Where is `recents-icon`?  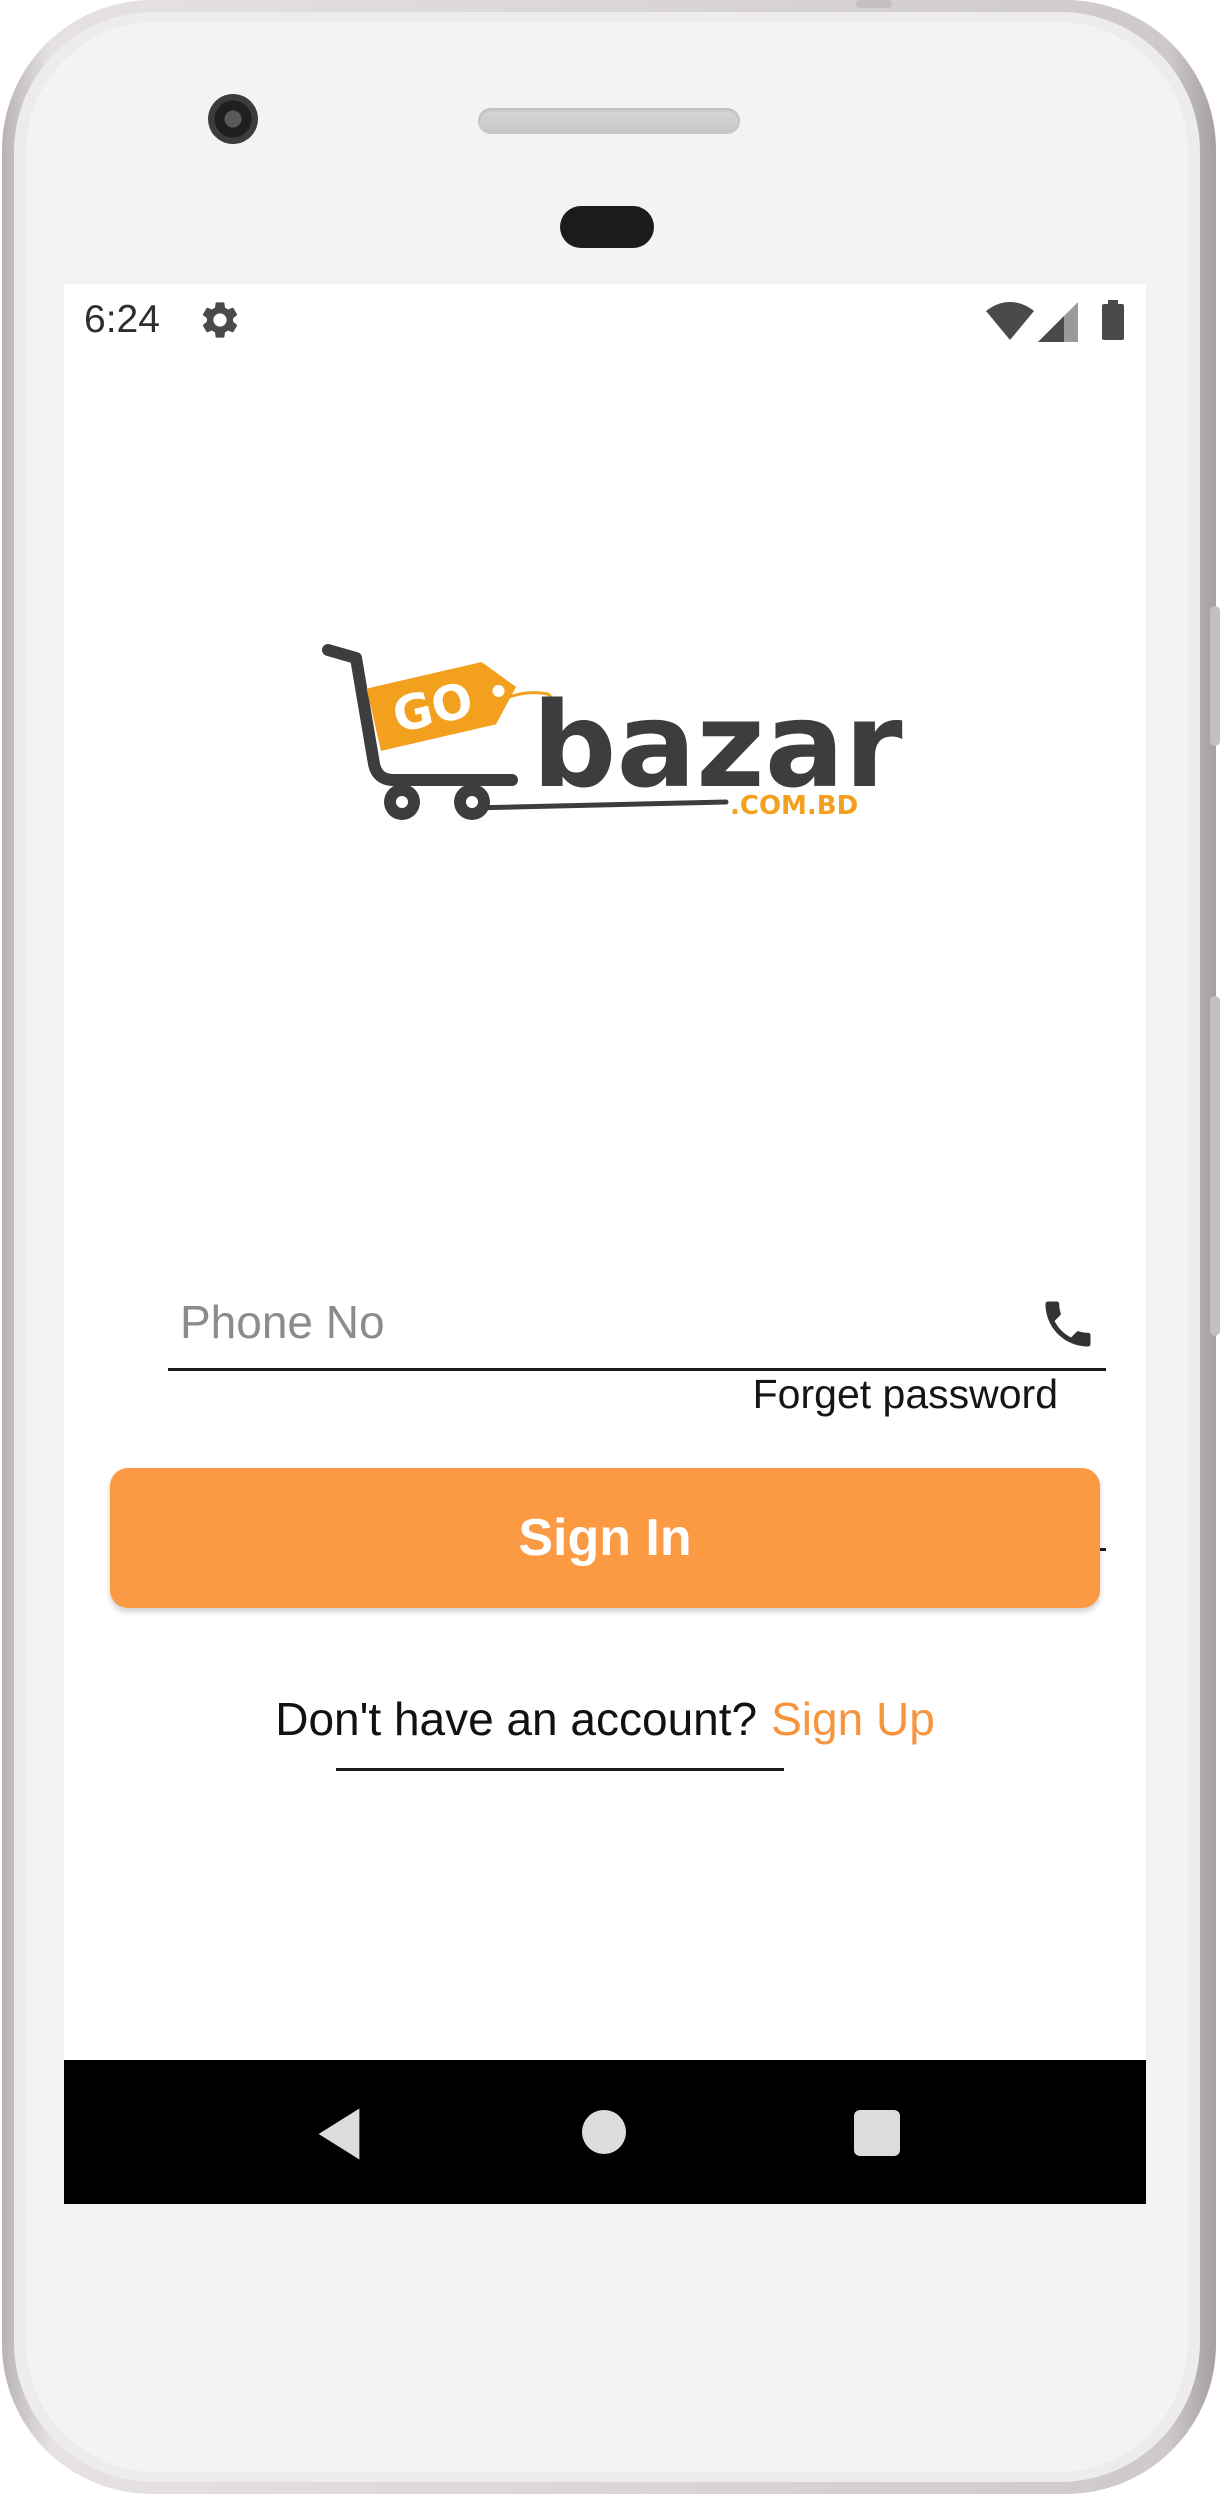
recents-icon is located at coordinates (877, 2133).